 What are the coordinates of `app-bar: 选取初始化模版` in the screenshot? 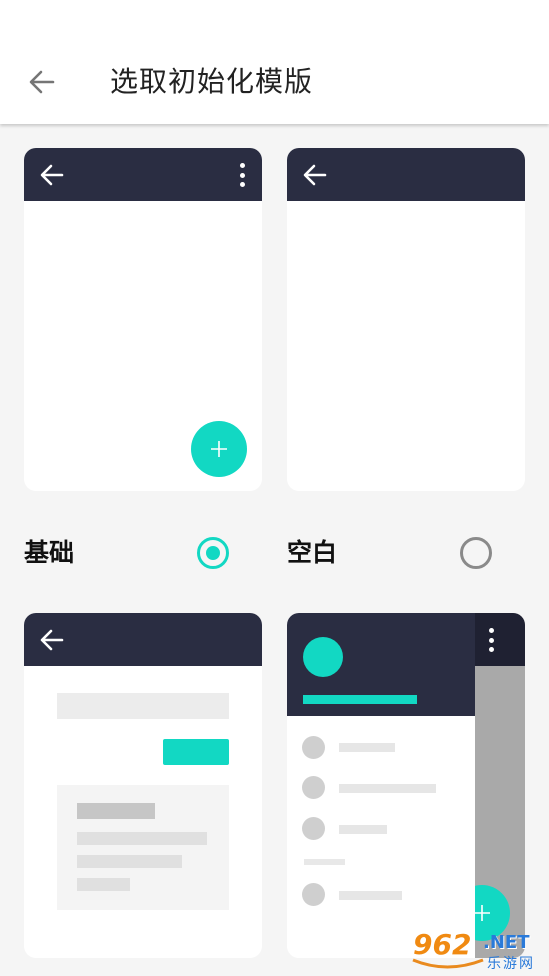 It's located at (274, 62).